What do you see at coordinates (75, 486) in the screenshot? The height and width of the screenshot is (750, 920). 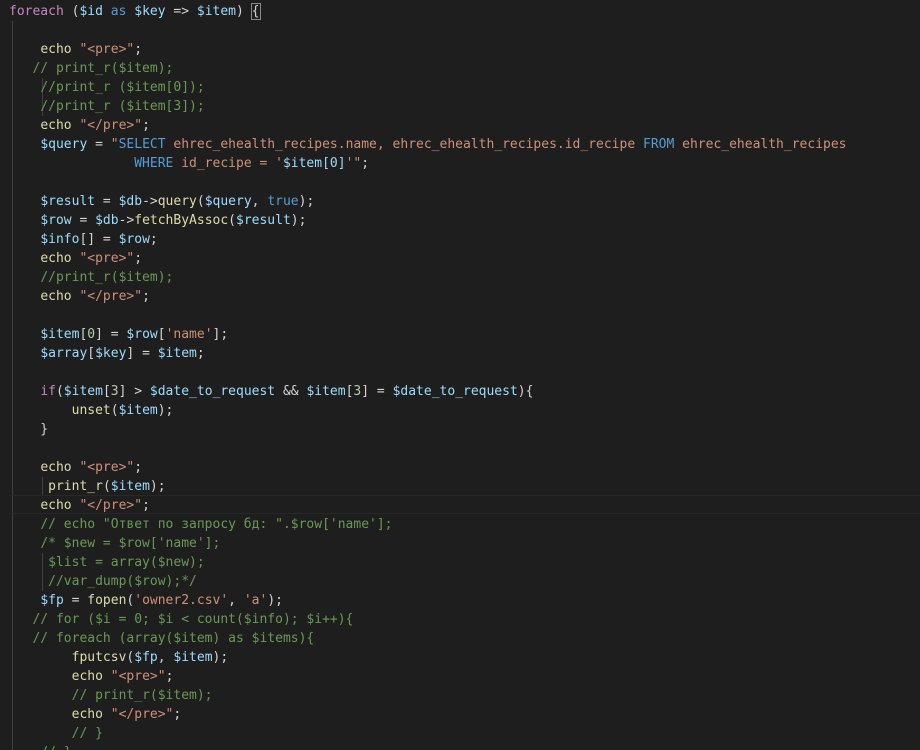 I see `code-token: print_r` at bounding box center [75, 486].